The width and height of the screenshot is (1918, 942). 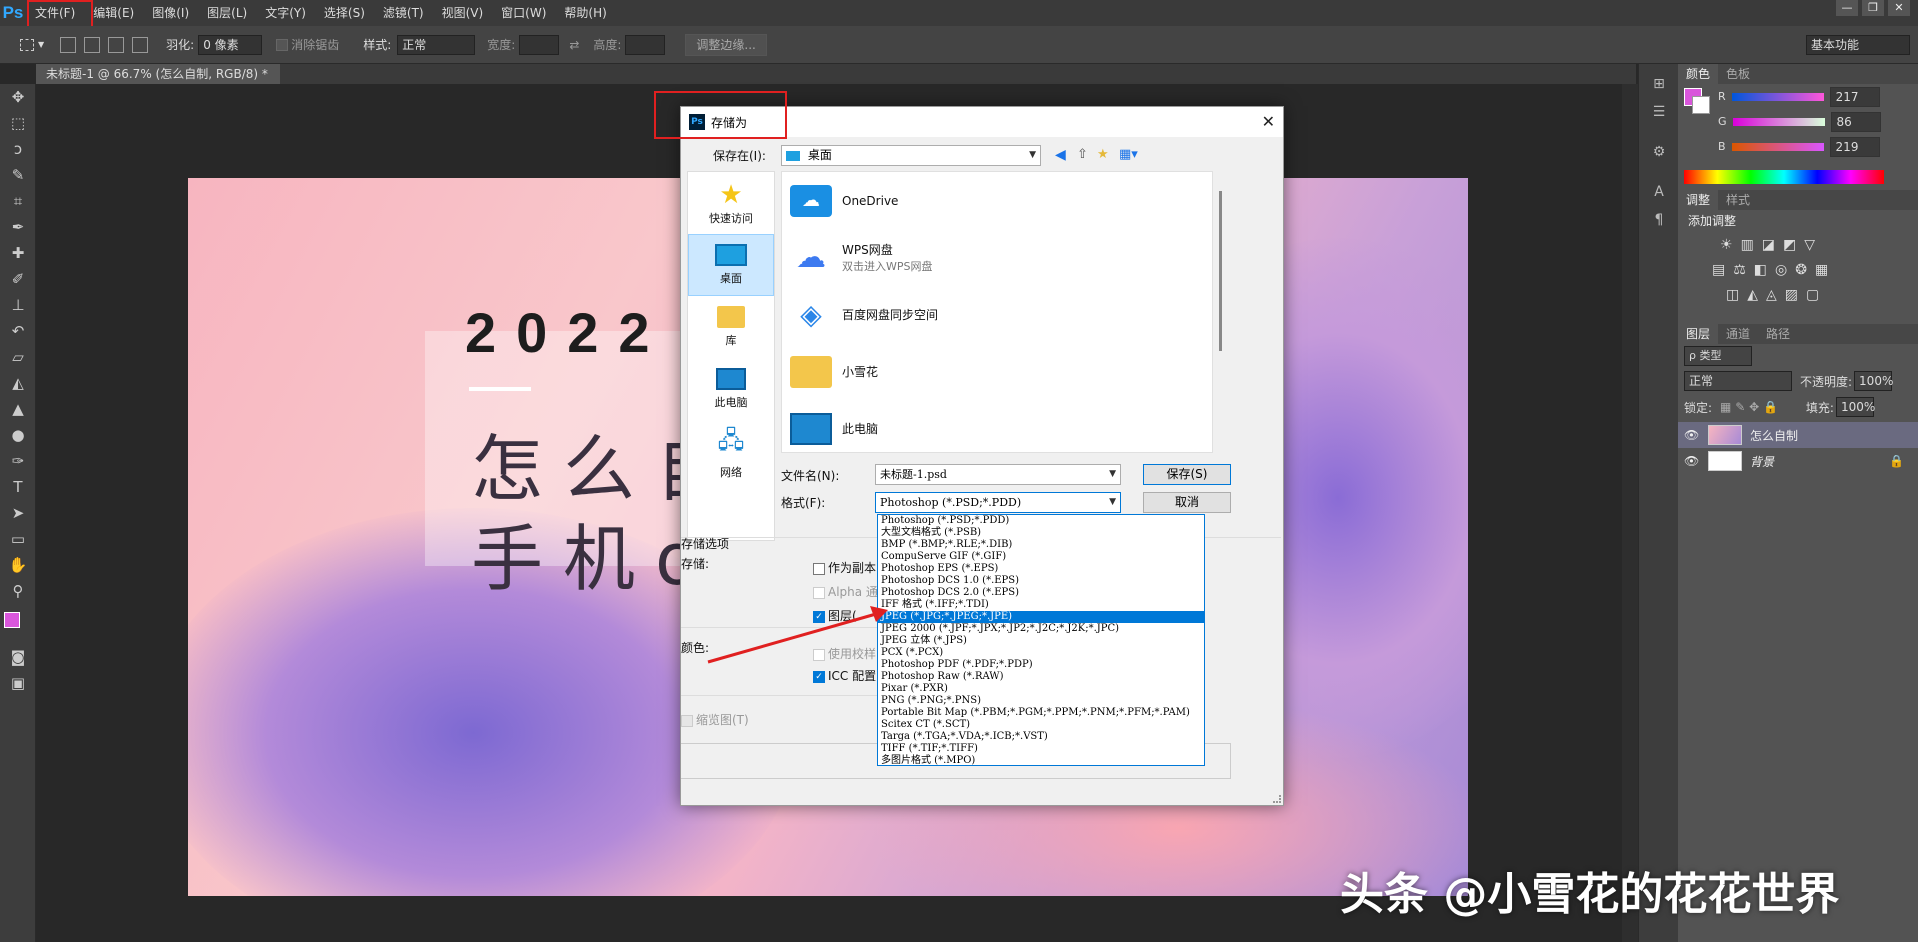 I want to click on foreground-color-swatch, so click(x=12, y=620).